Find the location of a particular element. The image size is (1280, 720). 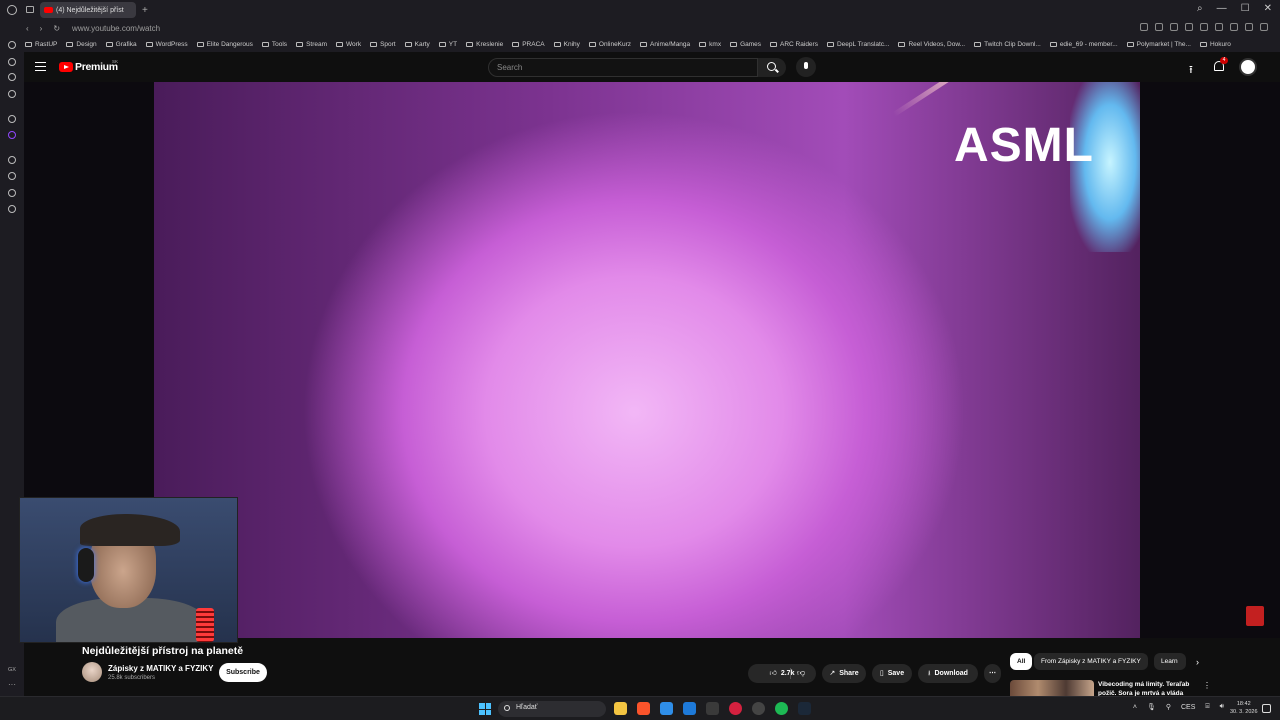

back-icon: ‹ is located at coordinates (27, 28).